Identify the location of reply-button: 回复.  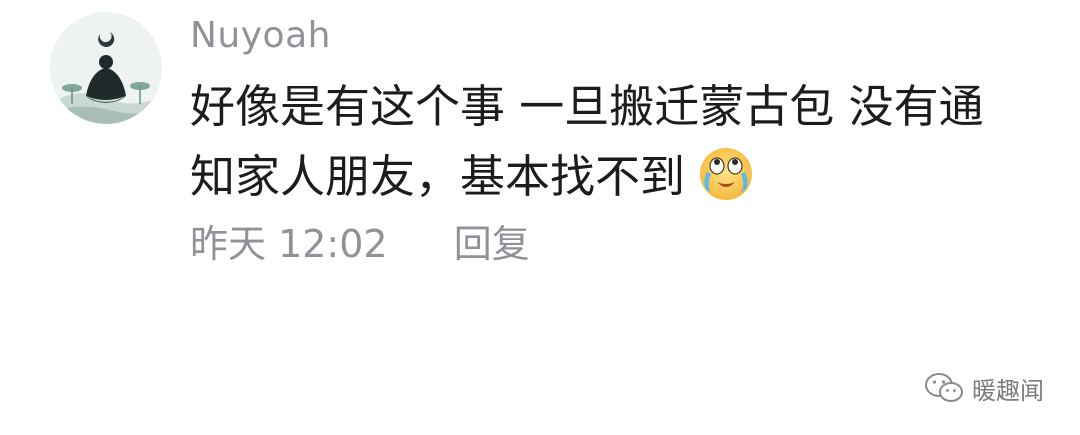
(492, 244).